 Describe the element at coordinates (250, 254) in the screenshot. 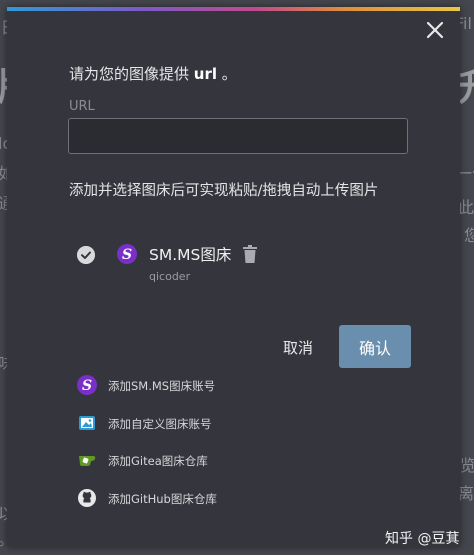

I see `trash-icon` at that location.